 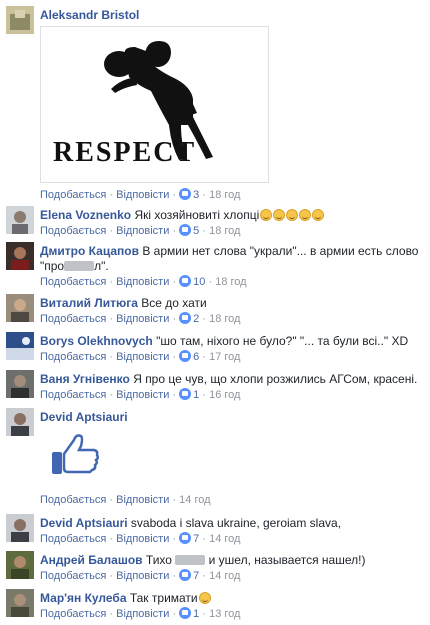 What do you see at coordinates (85, 379) in the screenshot?
I see `comment-author: Ваня Угнівенко` at bounding box center [85, 379].